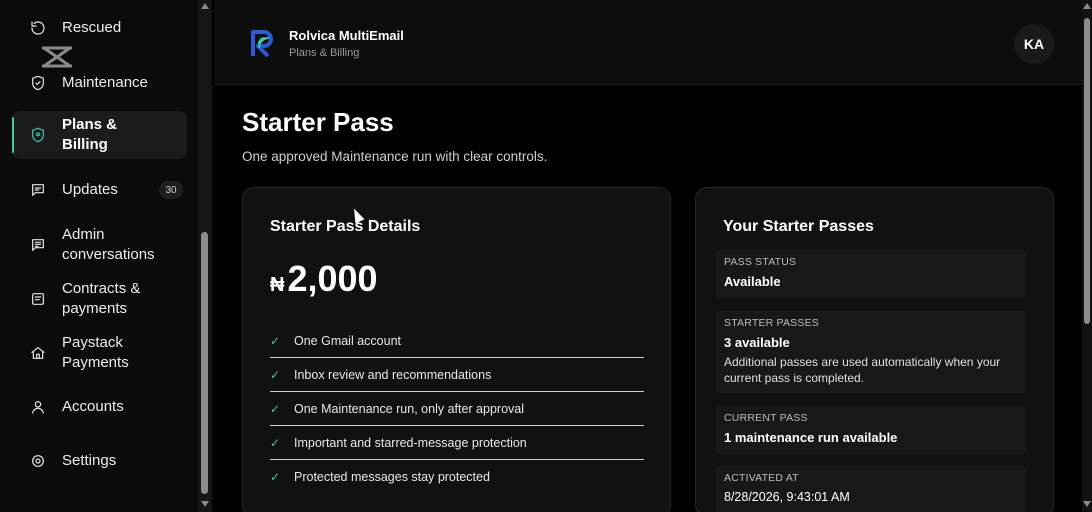 The height and width of the screenshot is (512, 1092). I want to click on document-icon, so click(38, 299).